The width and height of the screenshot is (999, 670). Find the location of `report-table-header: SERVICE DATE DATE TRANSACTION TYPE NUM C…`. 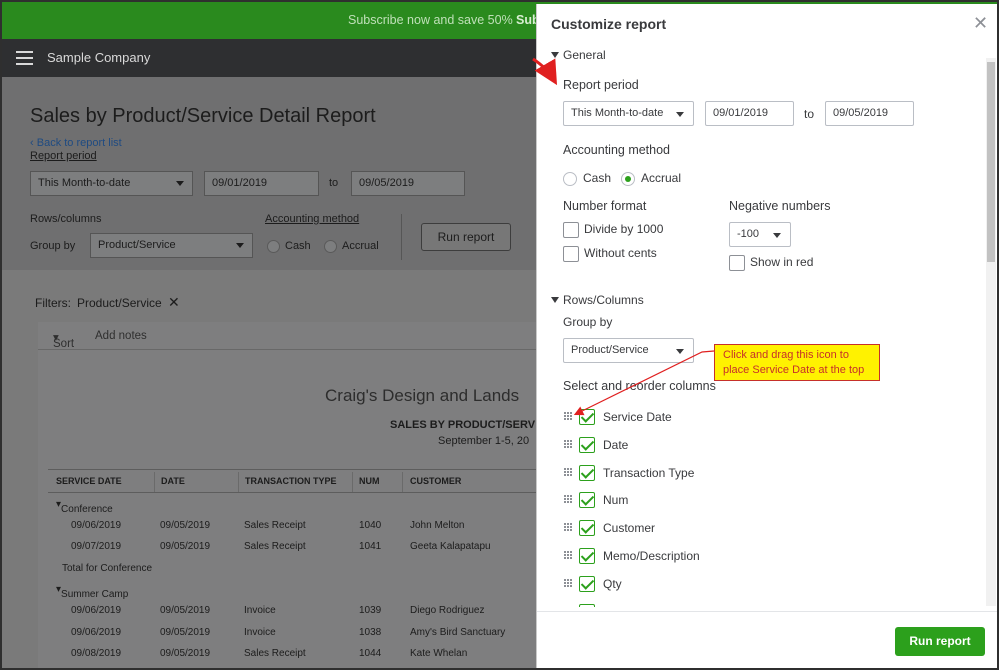

report-table-header: SERVICE DATE DATE TRANSACTION TYPE NUM C… is located at coordinates (298, 481).